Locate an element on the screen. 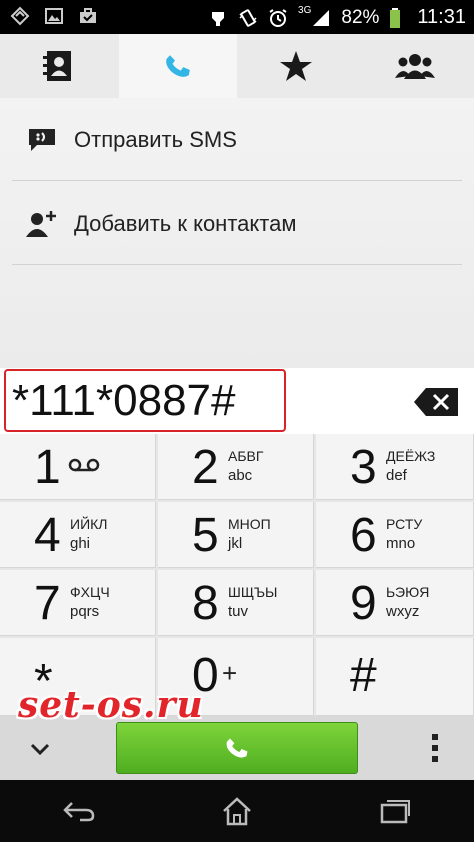  recents-icon is located at coordinates (395, 812).